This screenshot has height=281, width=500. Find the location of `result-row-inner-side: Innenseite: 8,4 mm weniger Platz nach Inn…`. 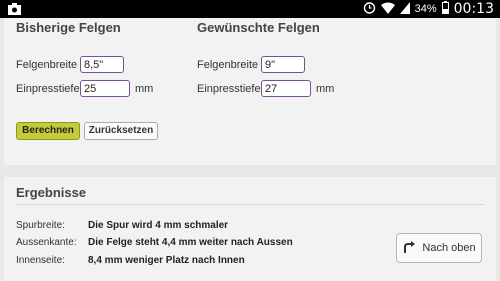

result-row-inner-side: Innenseite: 8,4 mm weniger Platz nach Inn… is located at coordinates (130, 260).